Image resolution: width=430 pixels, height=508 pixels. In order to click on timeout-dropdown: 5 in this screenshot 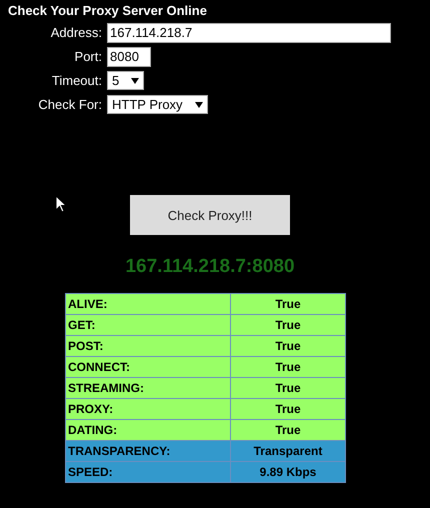, I will do `click(125, 80)`.